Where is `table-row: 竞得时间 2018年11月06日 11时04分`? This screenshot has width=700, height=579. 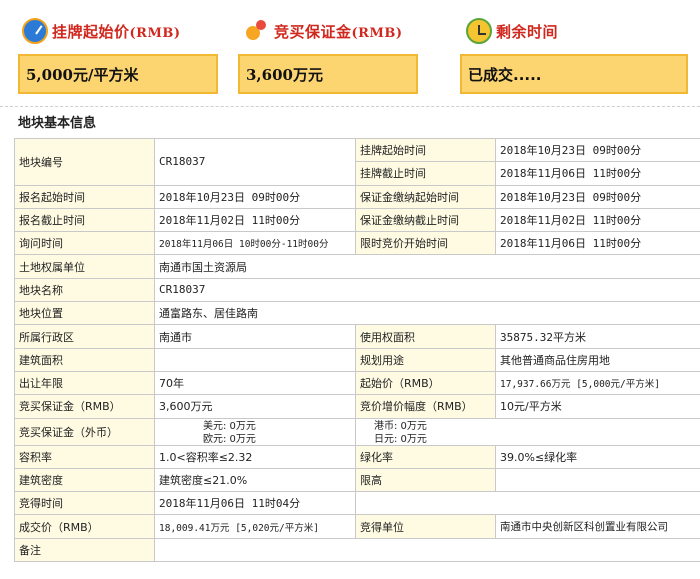
table-row: 竞得时间 2018年11月06日 11时04分 is located at coordinates (357, 503).